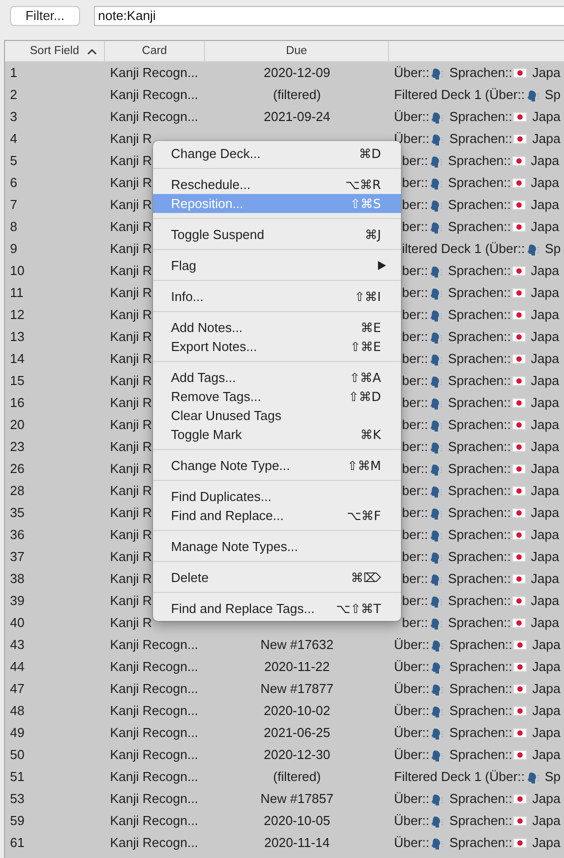  I want to click on menu-item: Change Note Type... ⇧⌘M, so click(277, 465).